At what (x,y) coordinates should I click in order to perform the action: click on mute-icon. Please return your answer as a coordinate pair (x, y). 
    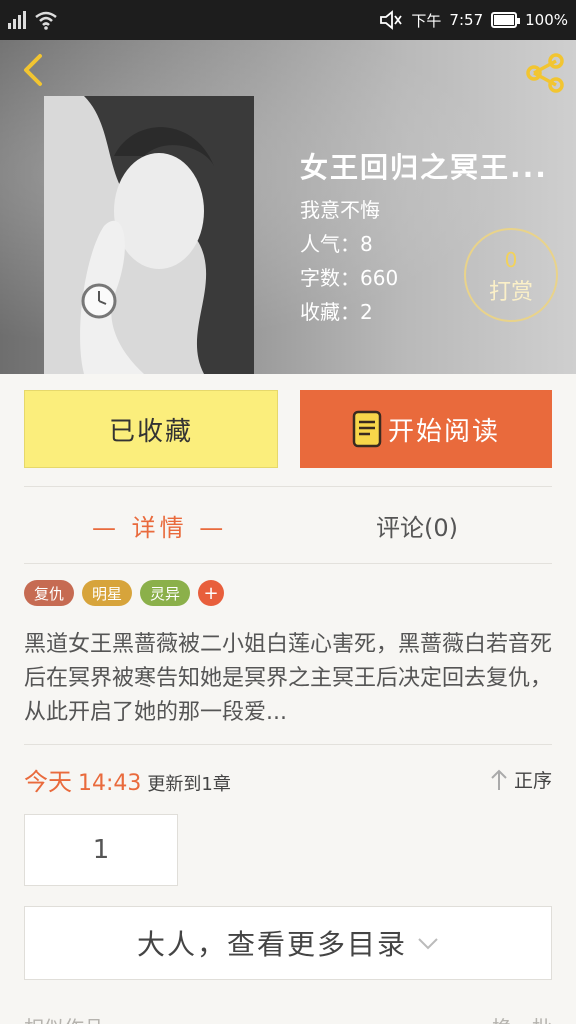
    Looking at the image, I should click on (391, 20).